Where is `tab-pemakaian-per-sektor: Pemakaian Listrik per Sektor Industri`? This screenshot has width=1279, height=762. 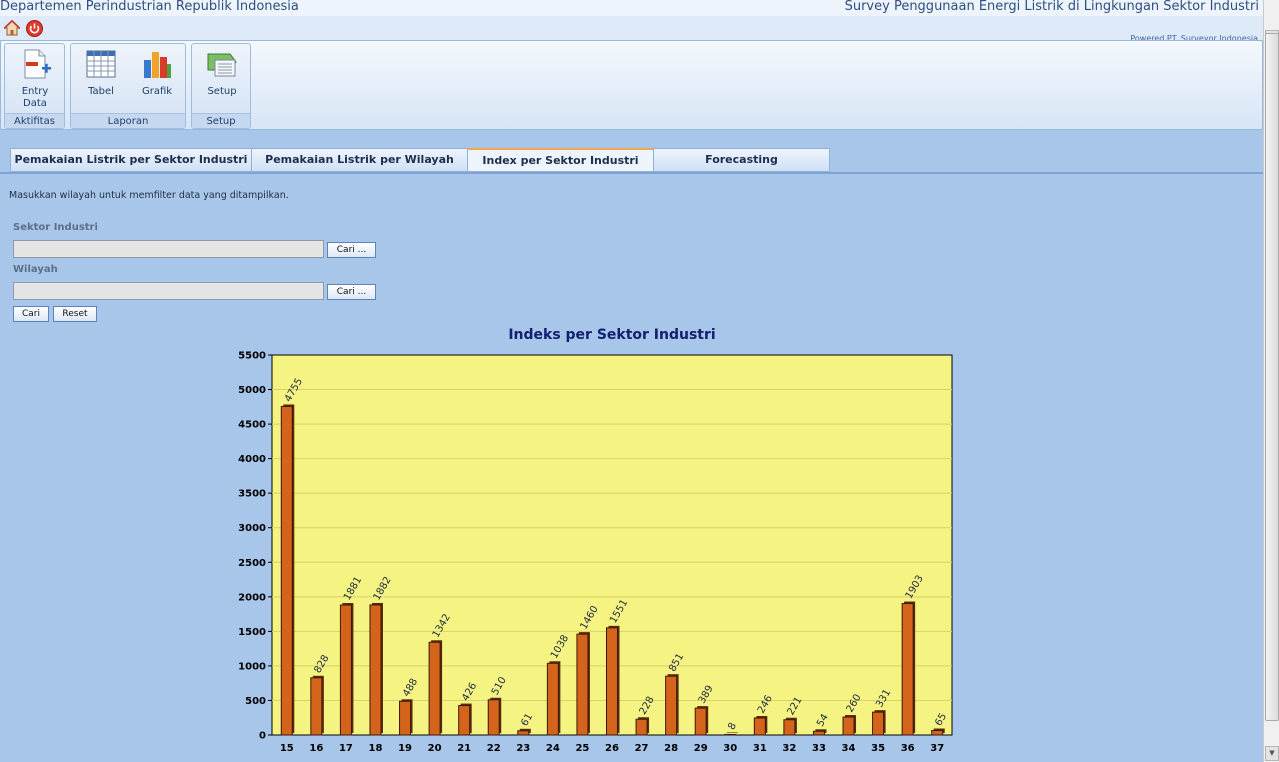 tab-pemakaian-per-sektor: Pemakaian Listrik per Sektor Industri is located at coordinates (131, 160).